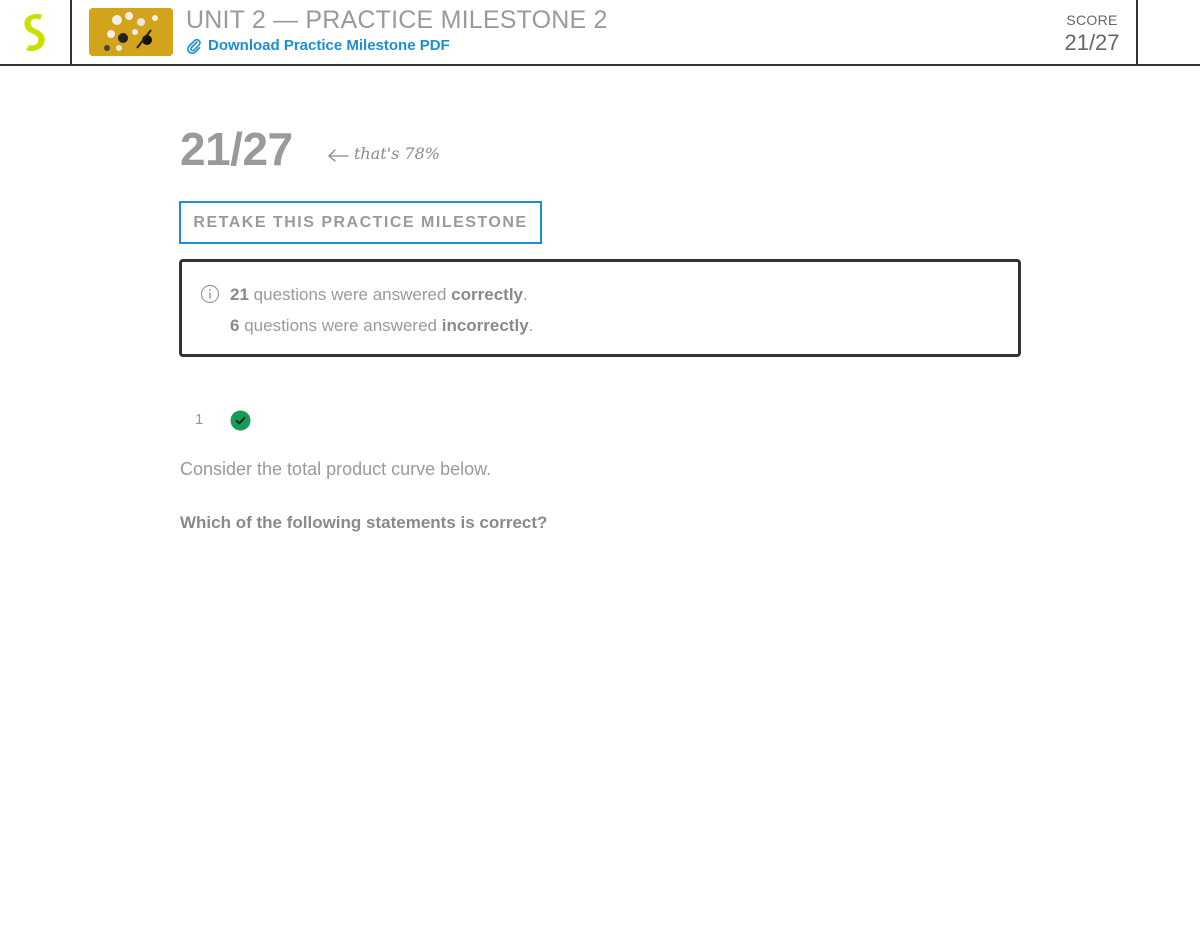  I want to click on page-title: UNIT 2 — PRACTICE MILESTONE 2, so click(397, 20).